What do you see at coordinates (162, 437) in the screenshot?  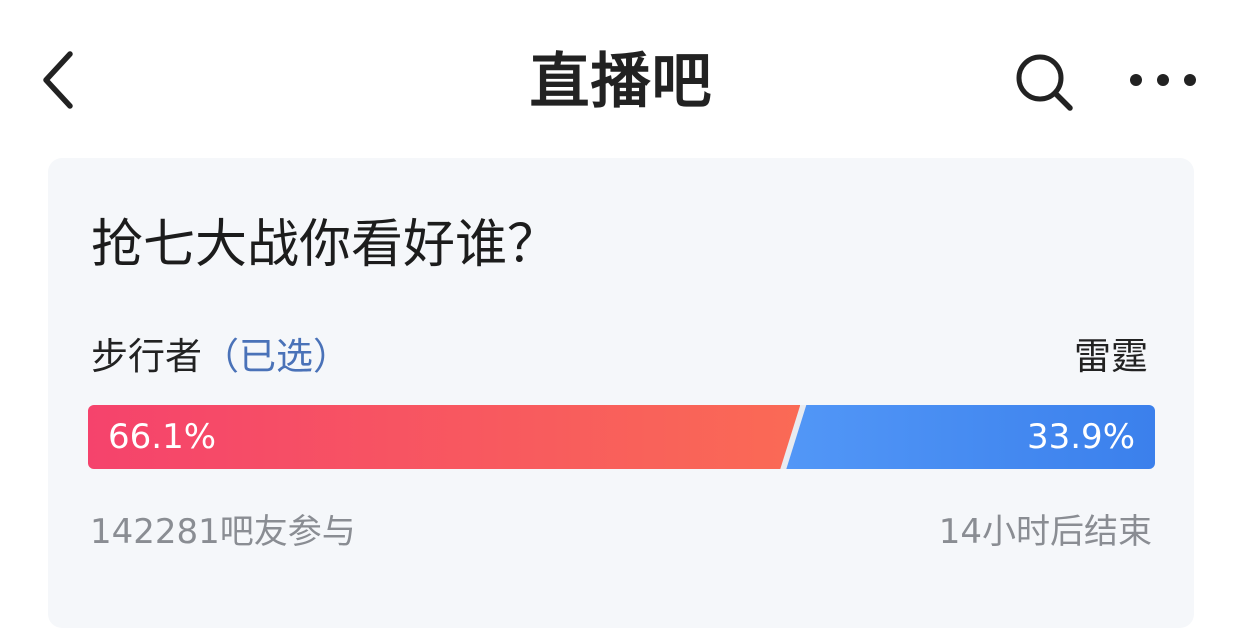 I see `vote-percent-pacers: 66.1%` at bounding box center [162, 437].